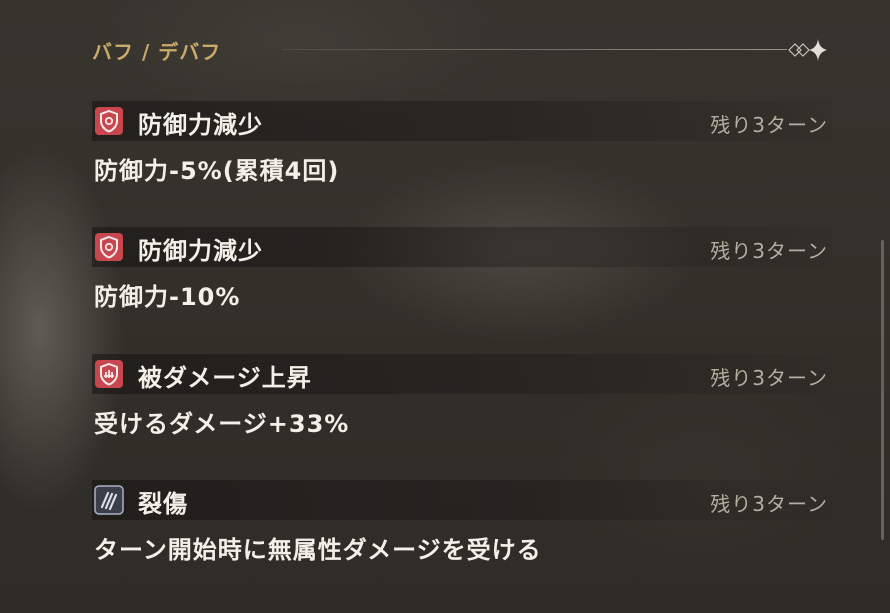 This screenshot has width=890, height=613. Describe the element at coordinates (462, 396) in the screenshot. I see `effect-item-damage-taken-up: 被ダメージ上昇 残り3ターン 受けるダメージ+33%` at that location.